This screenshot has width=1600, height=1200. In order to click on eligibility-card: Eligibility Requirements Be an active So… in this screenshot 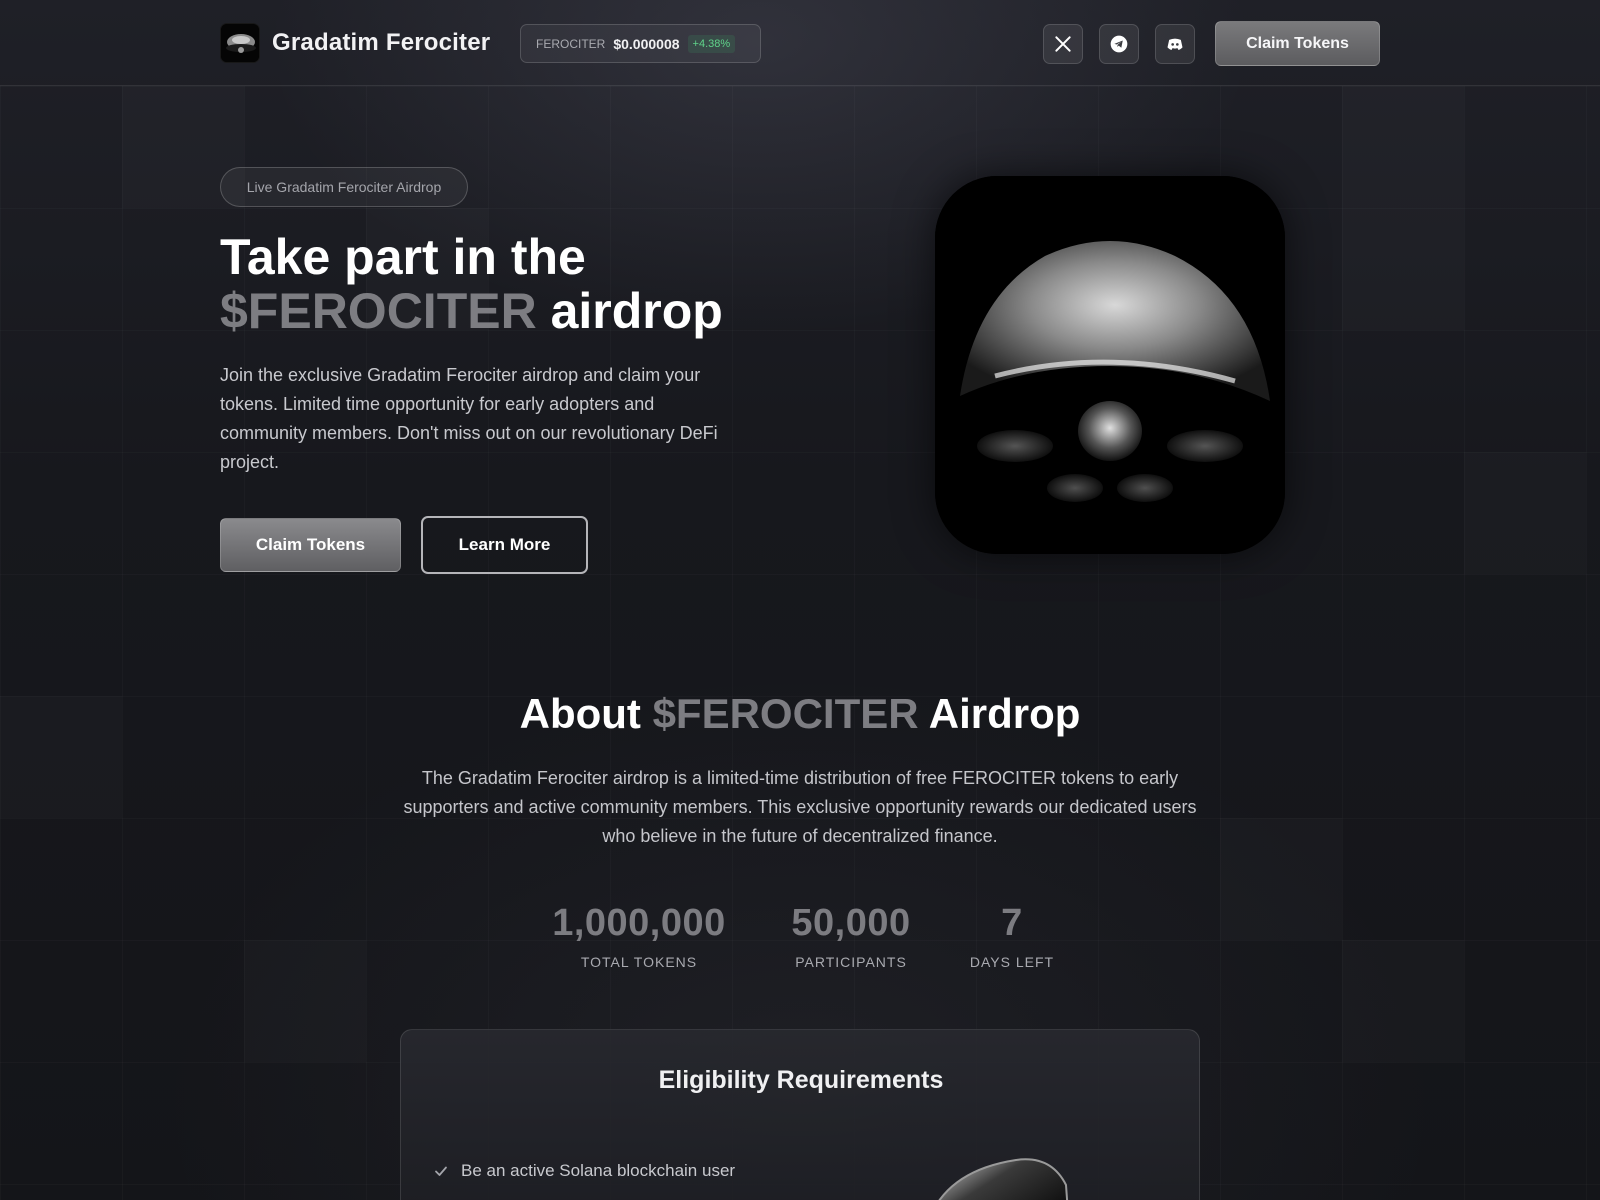, I will do `click(800, 1114)`.